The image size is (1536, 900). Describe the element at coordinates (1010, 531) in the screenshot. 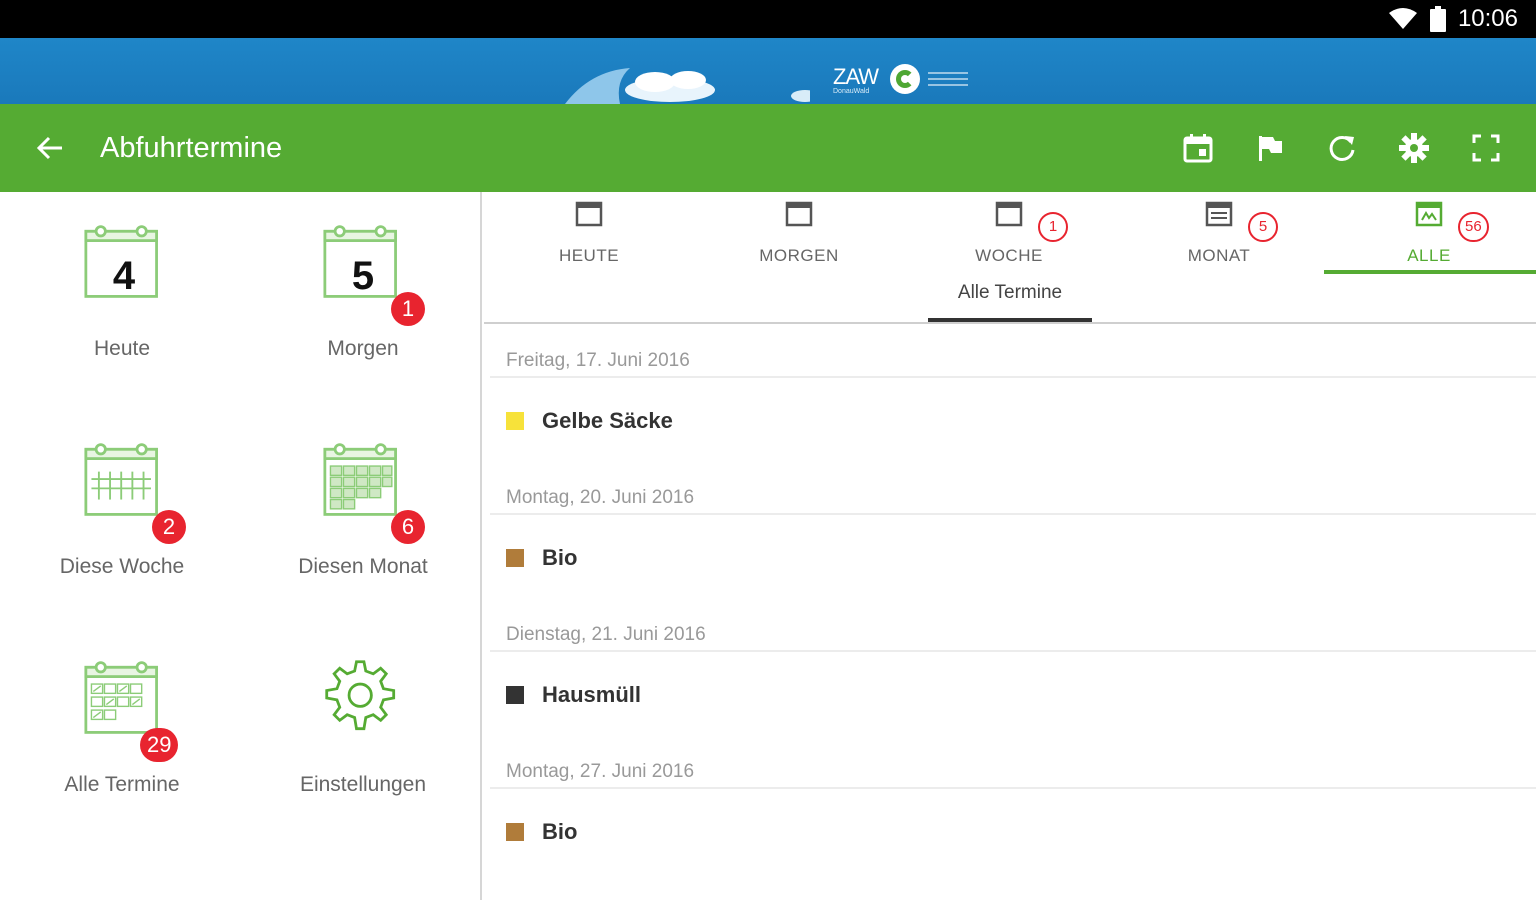

I see `list-item: Montag, 20. Juni 2016 Bio` at that location.